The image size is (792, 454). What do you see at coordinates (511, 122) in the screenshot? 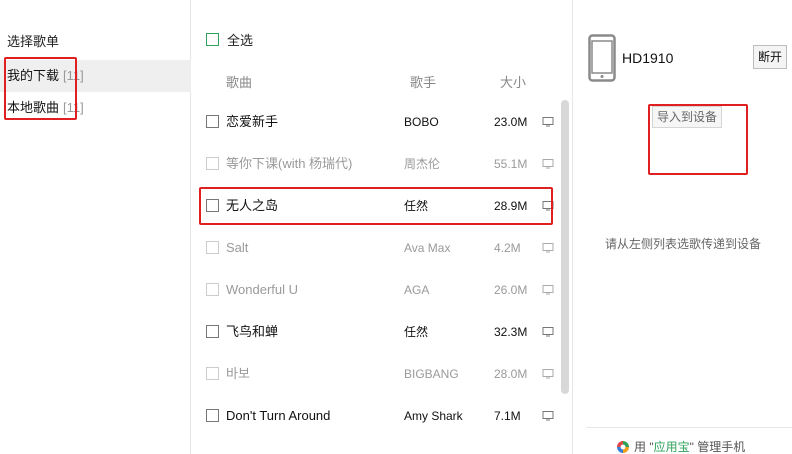
I see `song-size: 23.0M` at bounding box center [511, 122].